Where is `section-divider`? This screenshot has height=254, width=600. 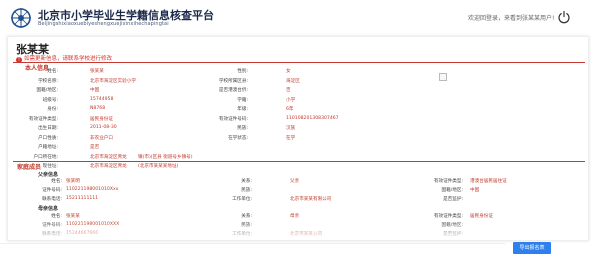 section-divider is located at coordinates (299, 62).